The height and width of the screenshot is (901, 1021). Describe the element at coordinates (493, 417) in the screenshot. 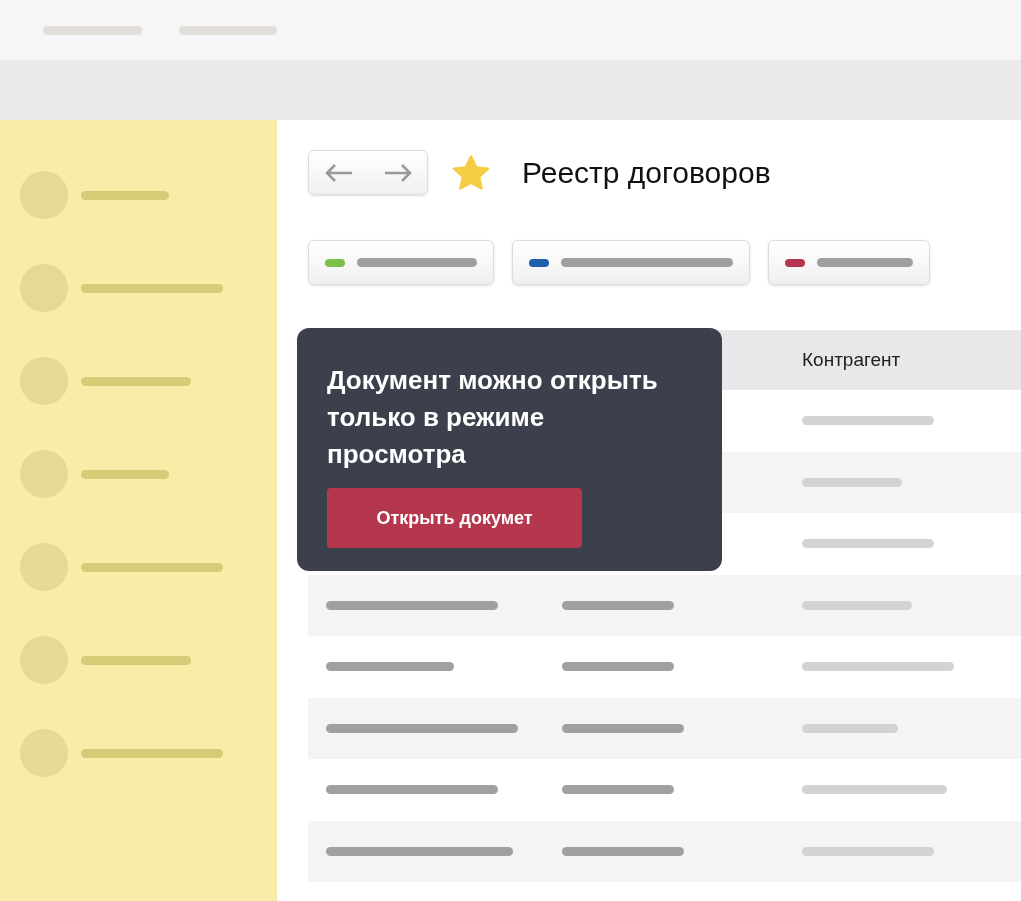

I see `popover-message: Документ можно открыть только в режиме просмотра` at that location.